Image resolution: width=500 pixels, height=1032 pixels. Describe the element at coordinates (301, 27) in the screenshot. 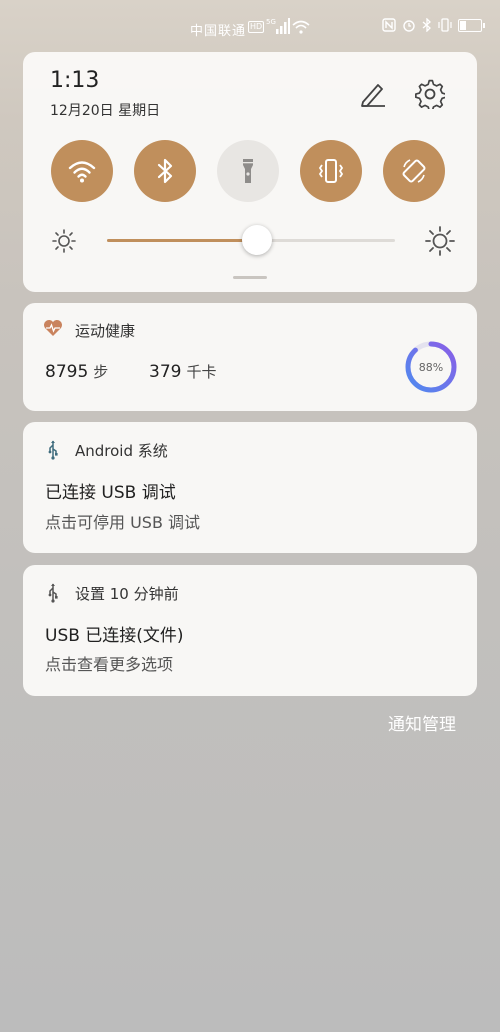

I see `wifi-status-icon` at that location.